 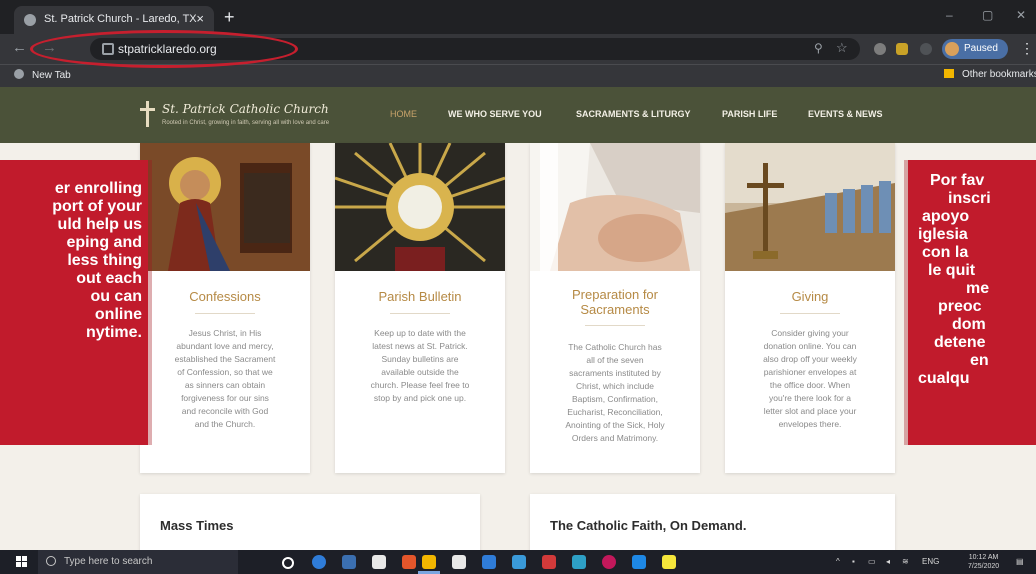 What do you see at coordinates (945, 252) in the screenshot?
I see `overlay-line: con la` at bounding box center [945, 252].